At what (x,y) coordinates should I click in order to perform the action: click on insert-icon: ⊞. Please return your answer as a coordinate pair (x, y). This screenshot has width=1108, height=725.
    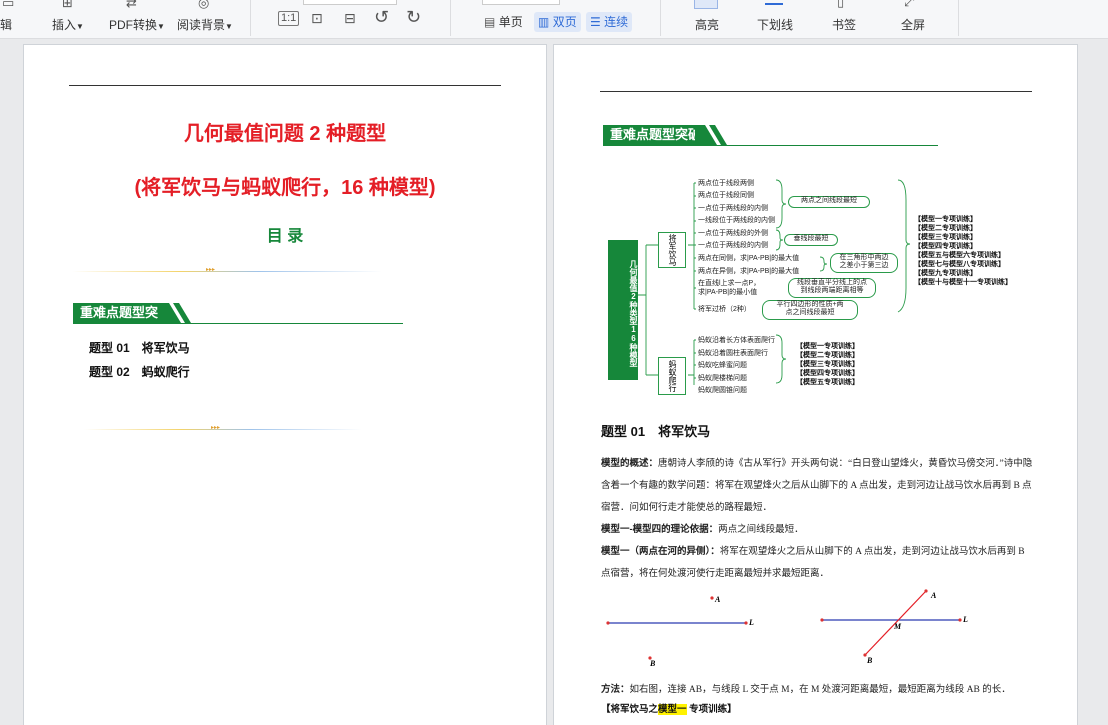
    Looking at the image, I should click on (67, 5).